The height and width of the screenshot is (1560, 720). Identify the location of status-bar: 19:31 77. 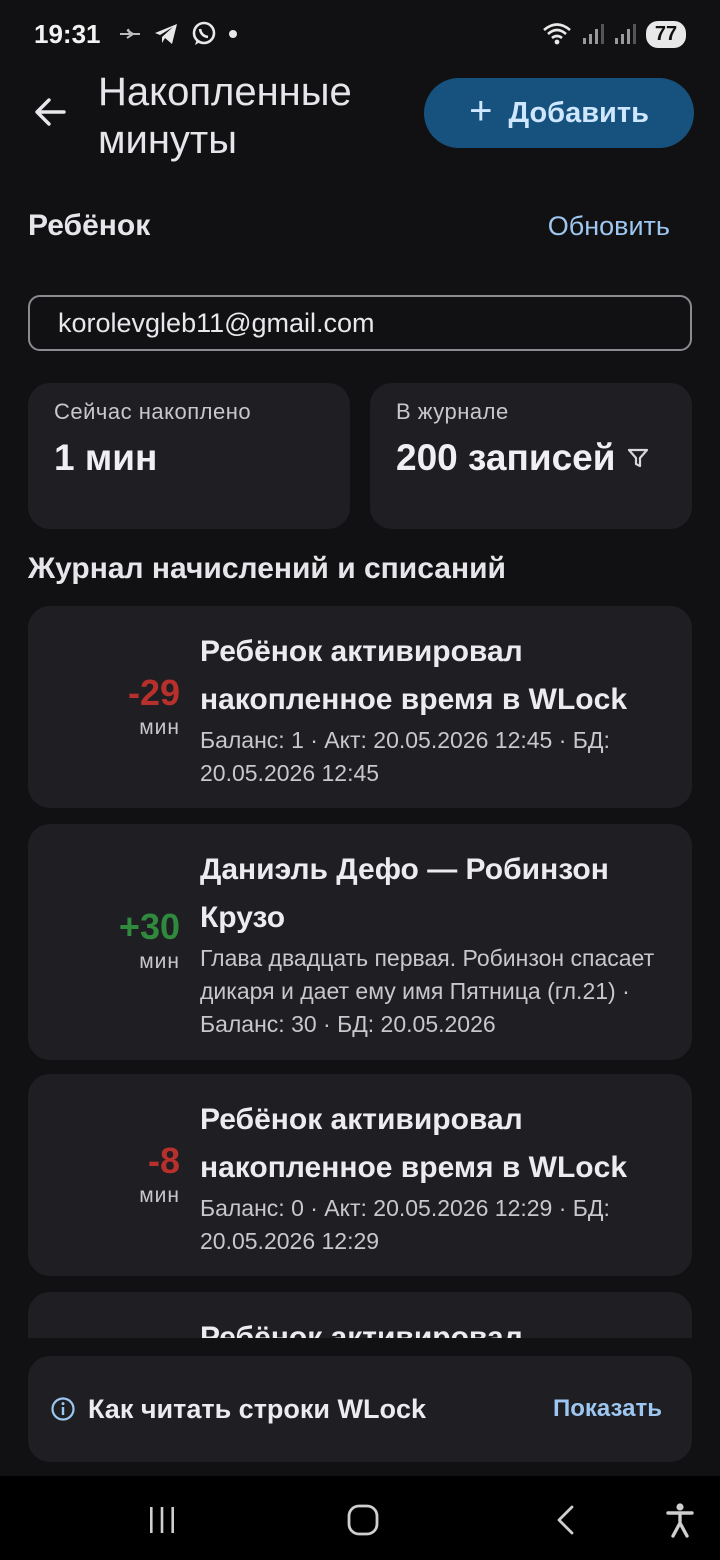
(360, 34).